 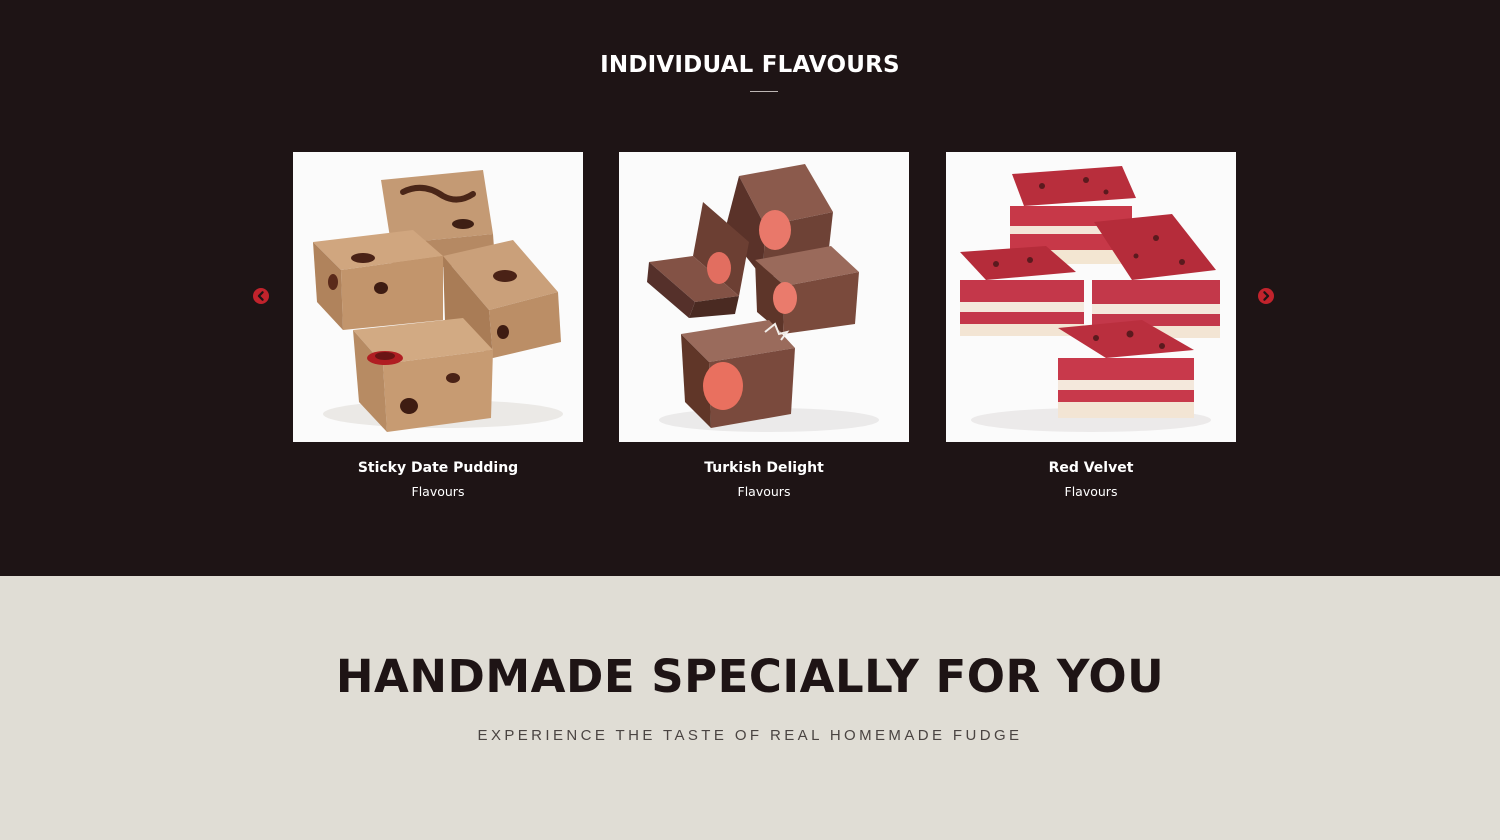 I want to click on flavour-card: Sticky Date Pudding Flavours, so click(x=438, y=325).